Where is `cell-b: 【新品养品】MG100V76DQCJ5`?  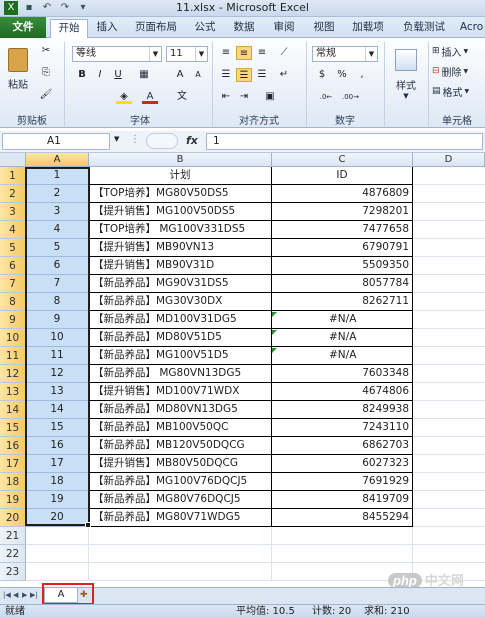 cell-b: 【新品养品】MG100V76DQCJ5 is located at coordinates (180, 482).